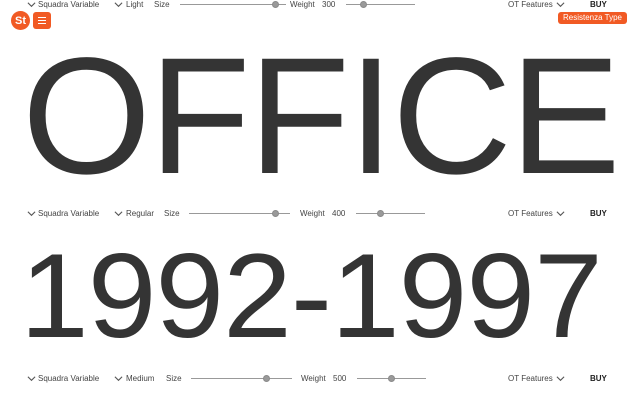 The width and height of the screenshot is (640, 400). What do you see at coordinates (140, 214) in the screenshot?
I see `font-style-select: Regular` at bounding box center [140, 214].